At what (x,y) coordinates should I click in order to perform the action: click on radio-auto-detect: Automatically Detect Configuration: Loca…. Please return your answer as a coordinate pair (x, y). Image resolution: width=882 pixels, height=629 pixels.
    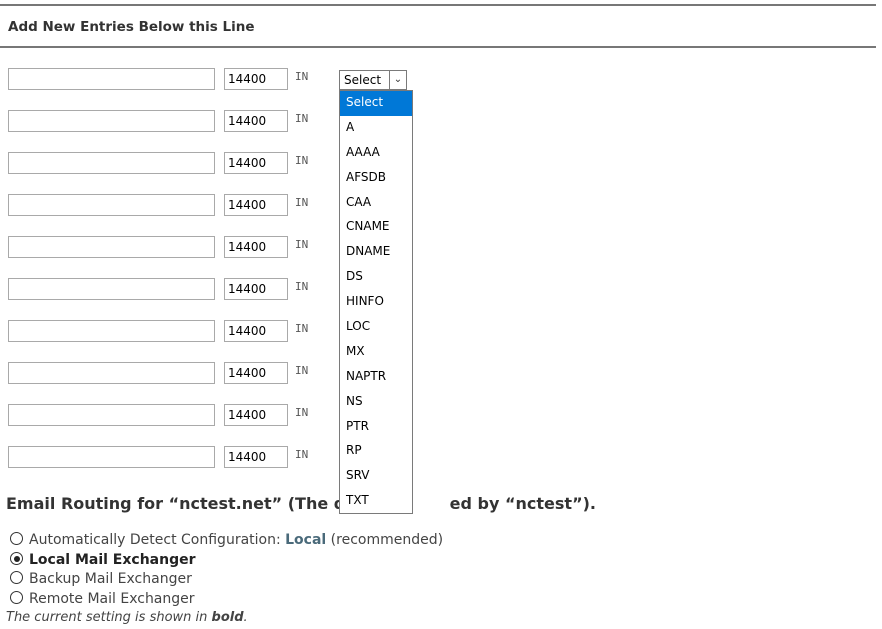
    Looking at the image, I should click on (226, 541).